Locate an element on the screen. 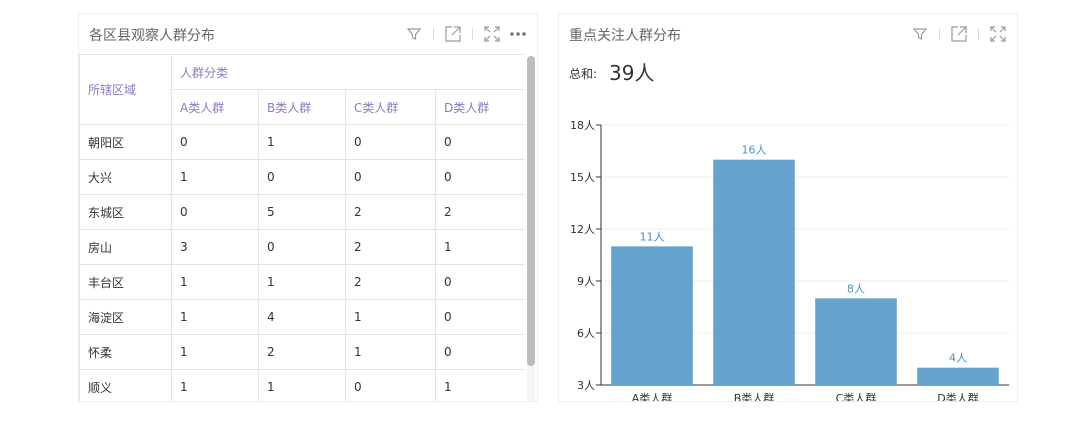 This screenshot has width=1092, height=440. count-cell: 5 is located at coordinates (302, 212).